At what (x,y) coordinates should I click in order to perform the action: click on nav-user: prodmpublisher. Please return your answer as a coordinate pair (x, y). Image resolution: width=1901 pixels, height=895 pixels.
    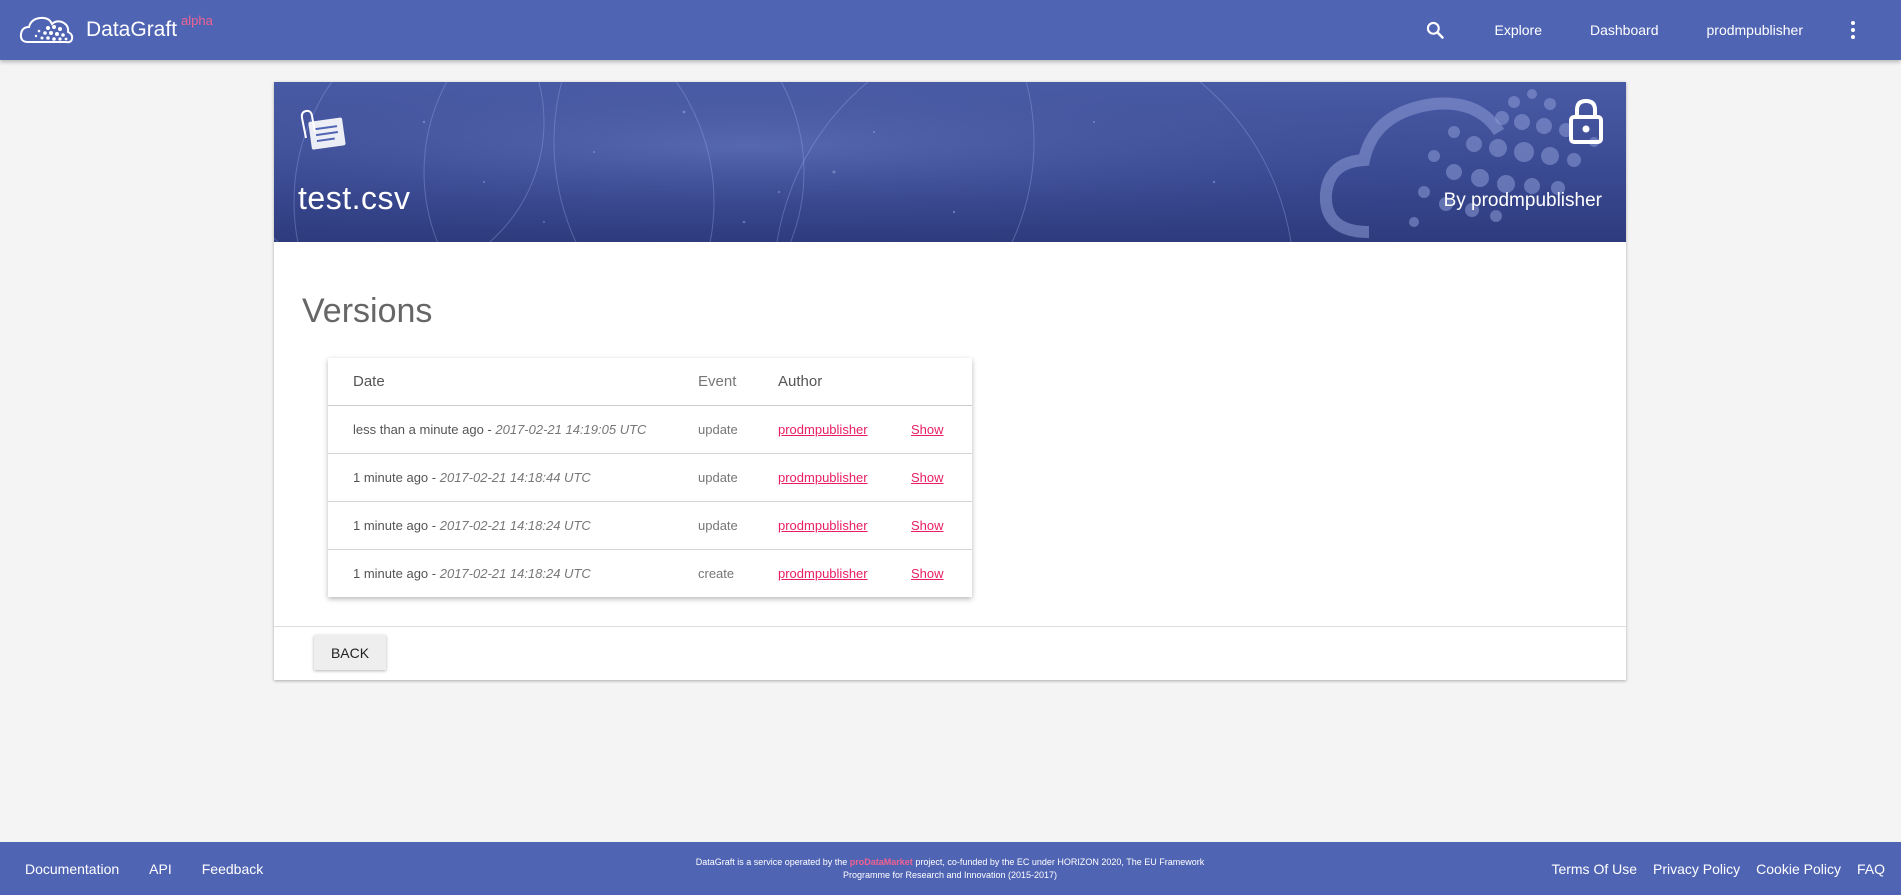
    Looking at the image, I should click on (1755, 30).